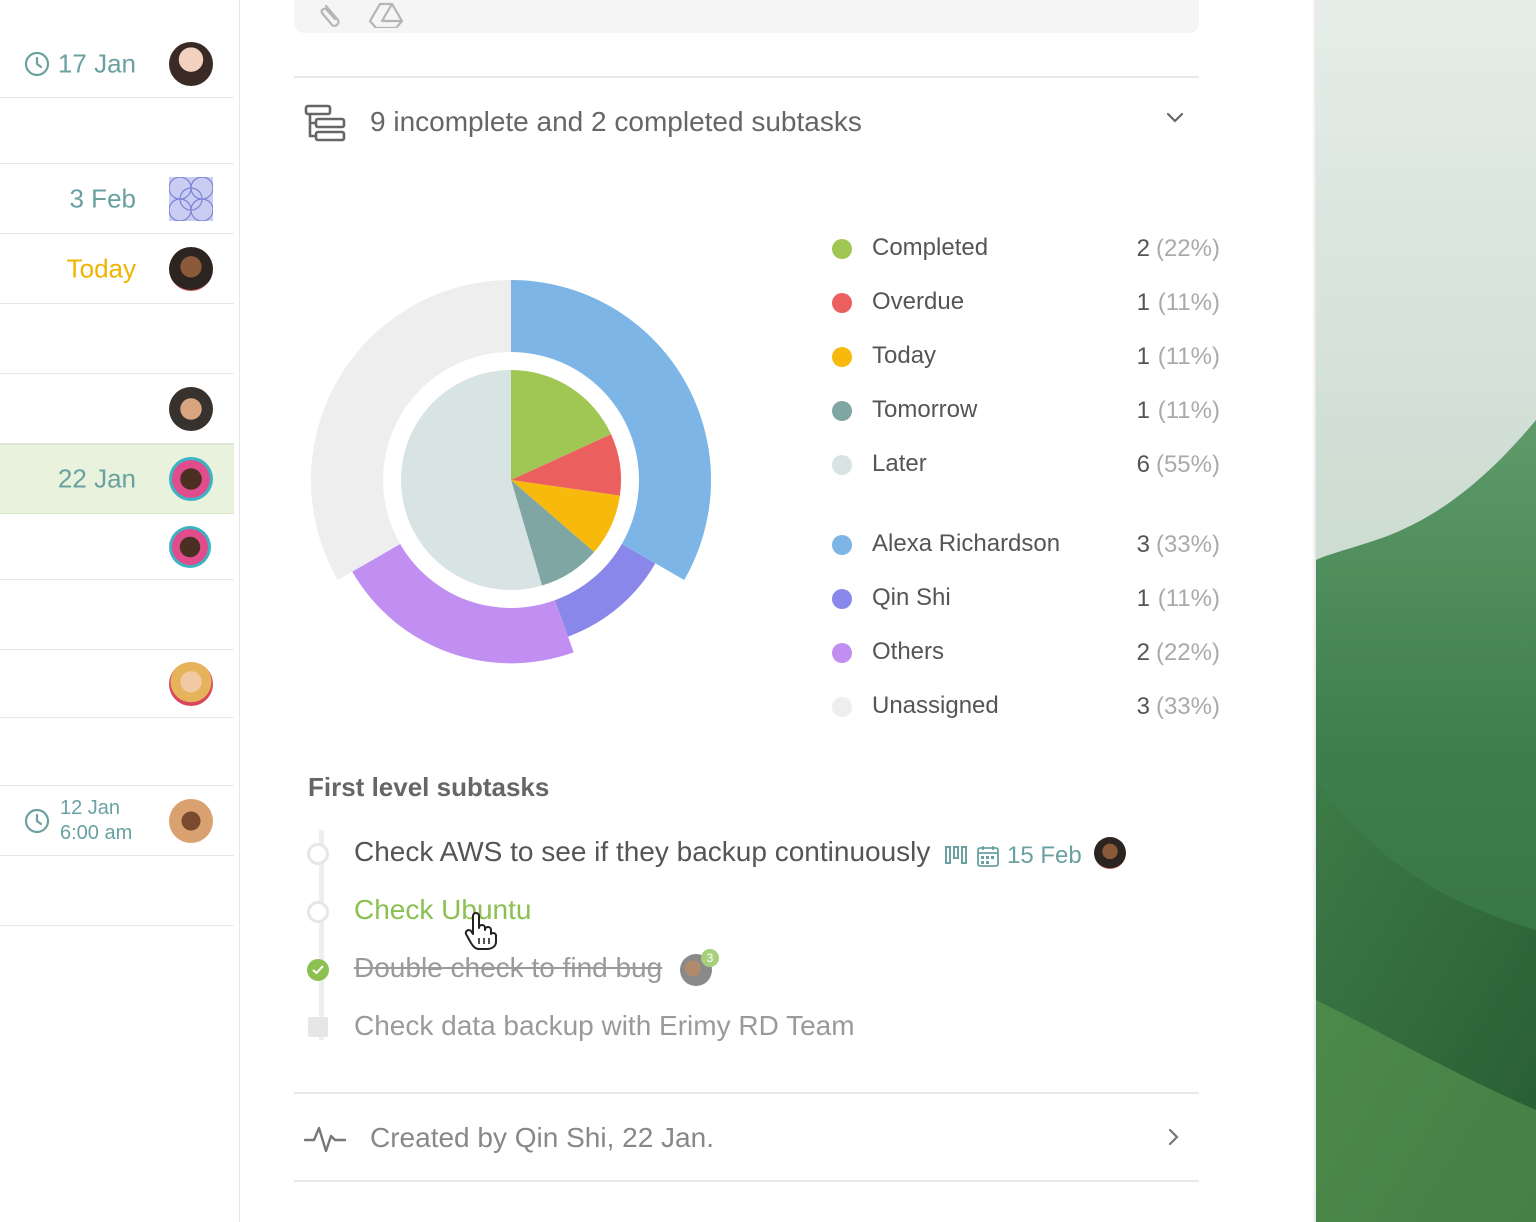 The width and height of the screenshot is (1536, 1222). I want to click on legend-count: 2, so click(1143, 248).